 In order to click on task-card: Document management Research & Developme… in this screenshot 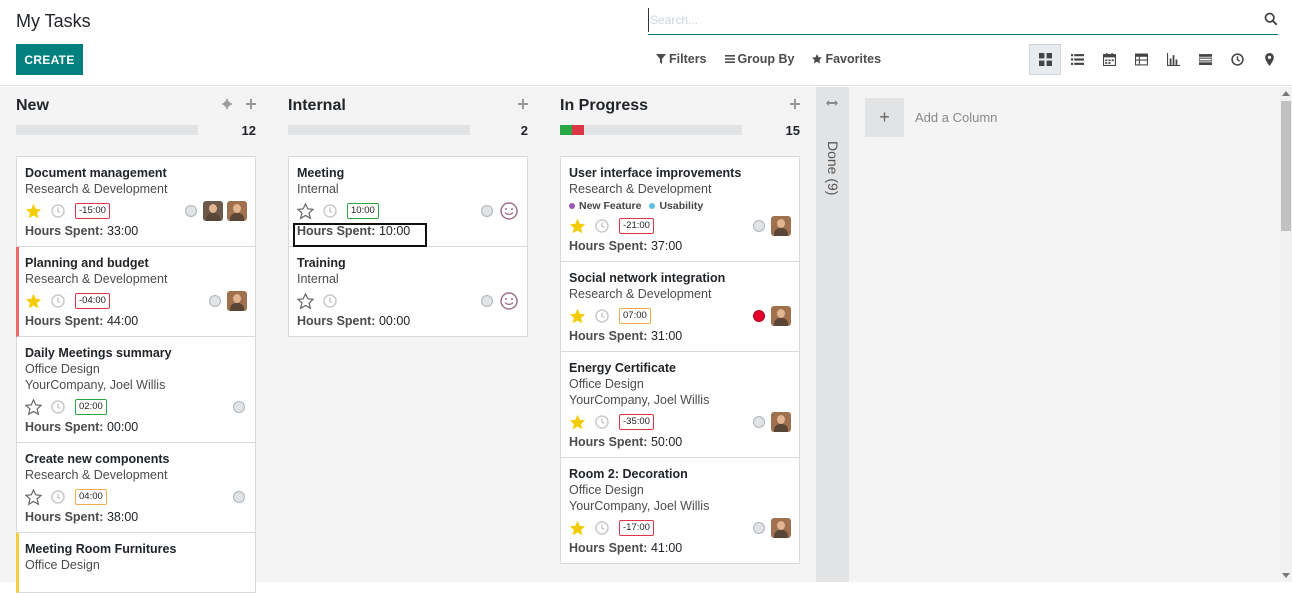, I will do `click(136, 201)`.